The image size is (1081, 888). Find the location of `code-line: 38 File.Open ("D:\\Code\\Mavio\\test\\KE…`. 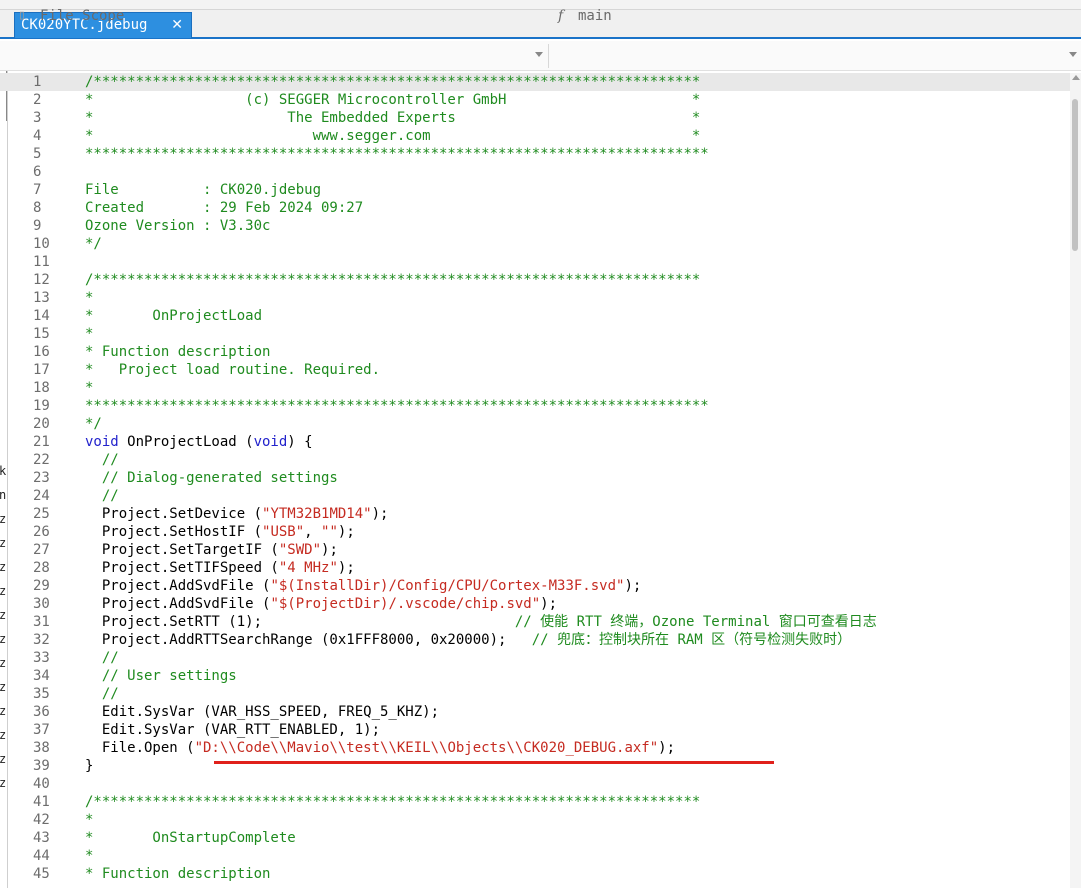

code-line: 38 File.Open ("D:\\Code\\Mavio\\test\\KE… is located at coordinates (535, 748).